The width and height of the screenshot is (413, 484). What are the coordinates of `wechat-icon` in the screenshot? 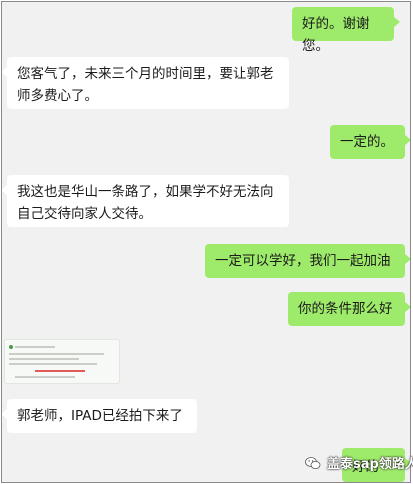 It's located at (313, 463).